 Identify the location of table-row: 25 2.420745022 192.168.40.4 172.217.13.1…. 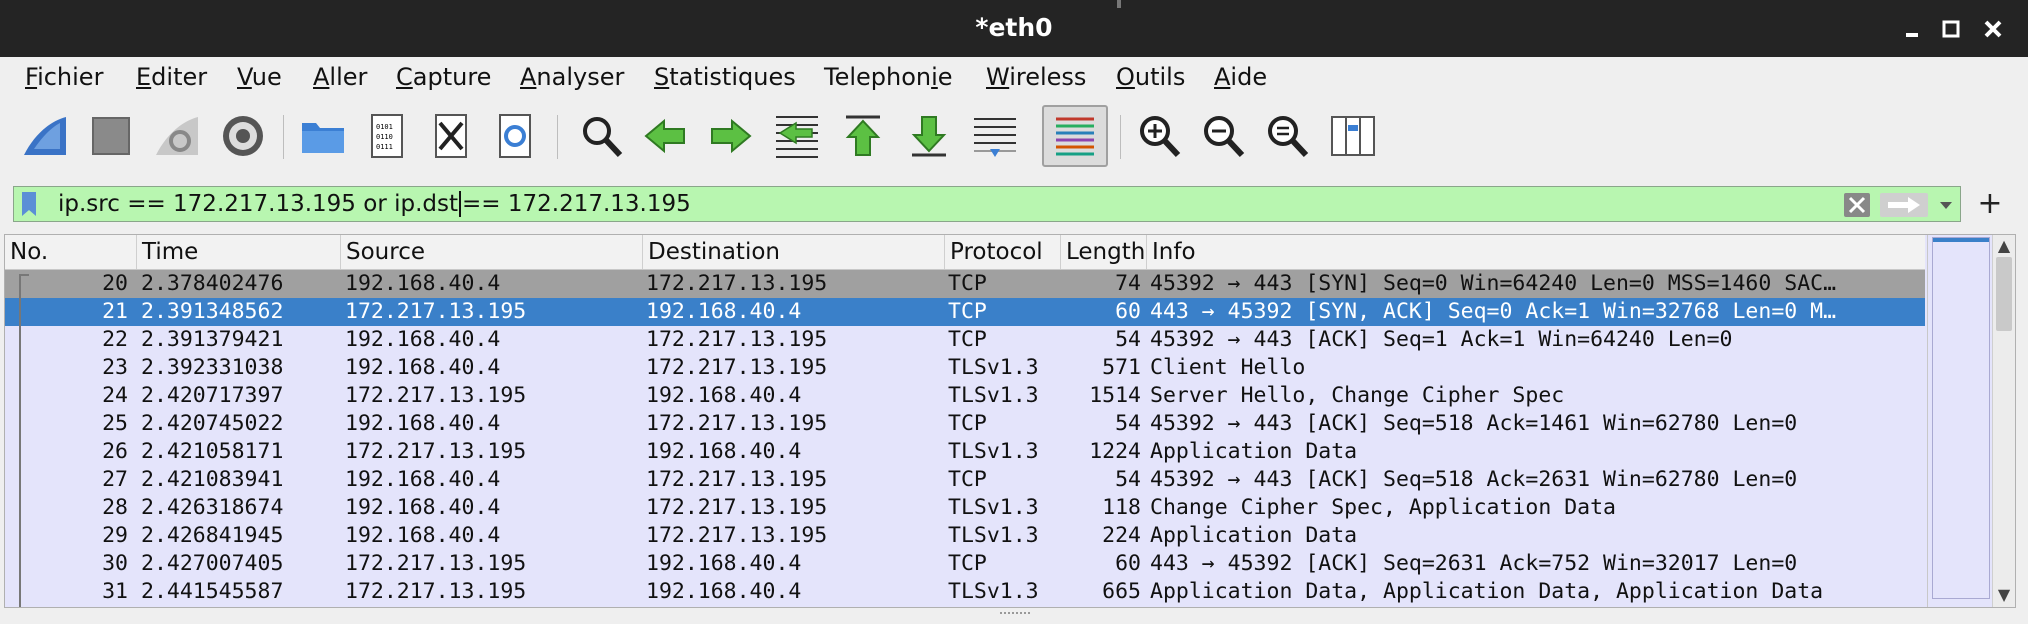
(965, 424).